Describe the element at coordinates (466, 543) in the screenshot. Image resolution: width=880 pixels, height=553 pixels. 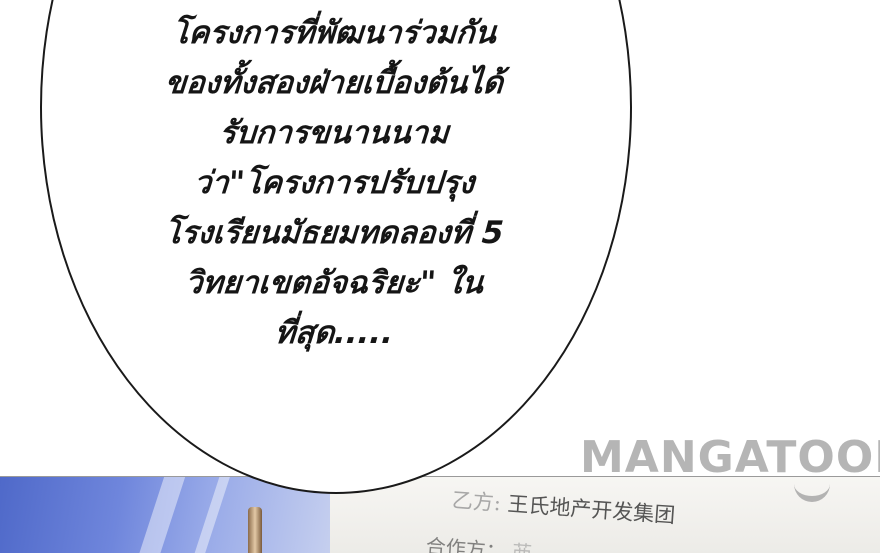
I see `contract-label: 合作方：` at that location.